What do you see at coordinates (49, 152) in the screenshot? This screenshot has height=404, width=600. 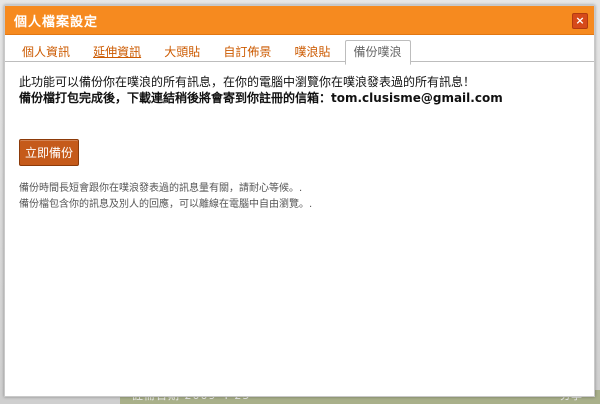 I see `backup-now-button: 立即備份` at bounding box center [49, 152].